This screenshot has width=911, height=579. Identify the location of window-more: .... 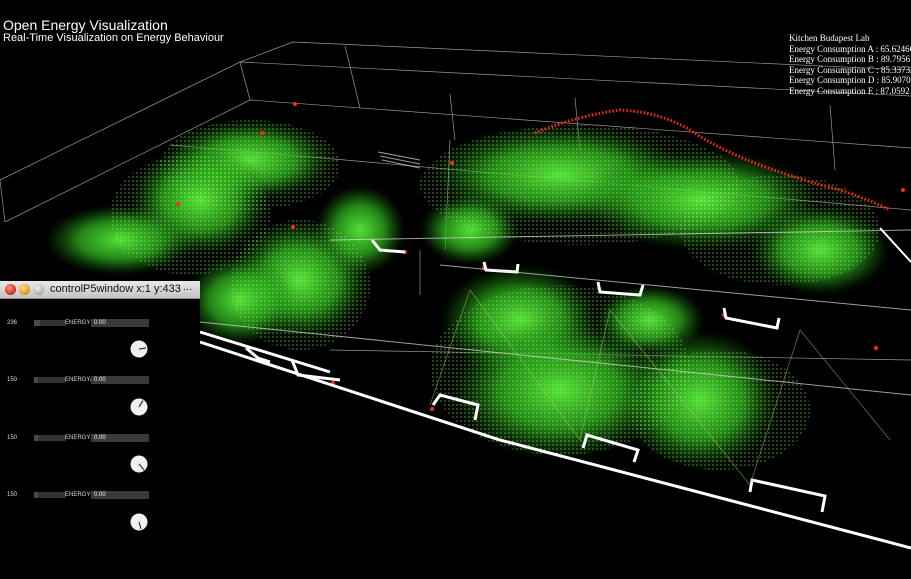
(188, 287).